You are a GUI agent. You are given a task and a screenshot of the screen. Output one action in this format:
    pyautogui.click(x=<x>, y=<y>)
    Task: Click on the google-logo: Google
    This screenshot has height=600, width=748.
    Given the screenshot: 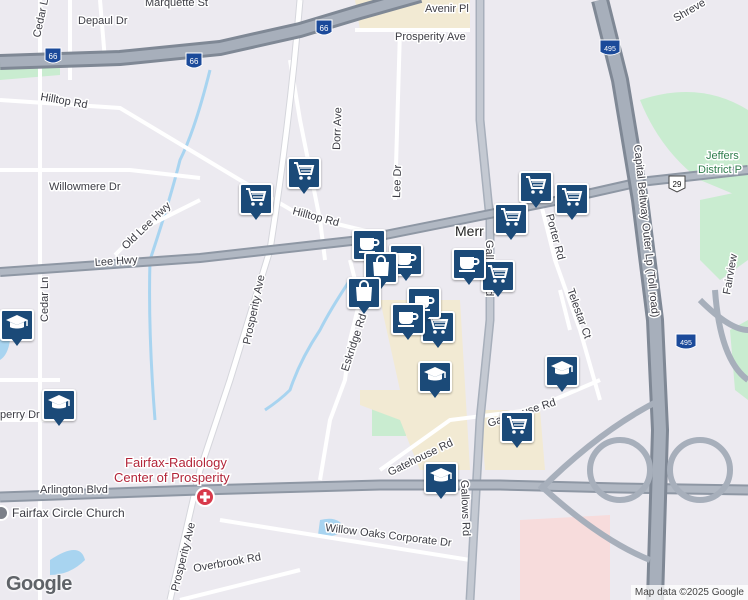 What is the action you would take?
    pyautogui.click(x=39, y=584)
    